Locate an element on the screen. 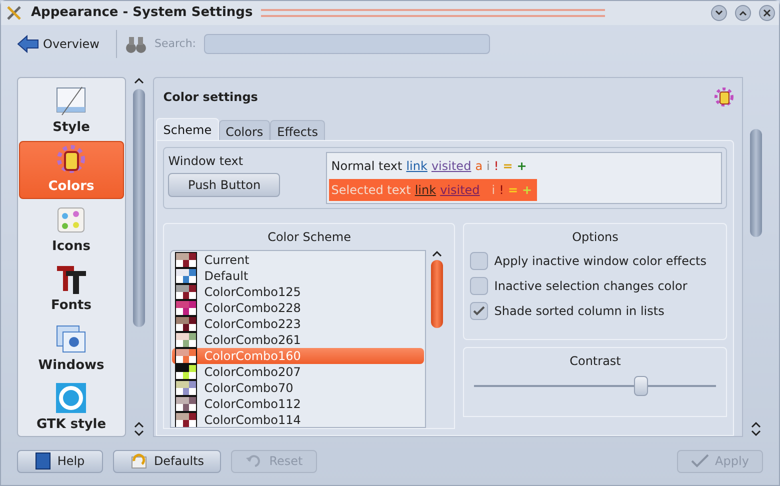 The height and width of the screenshot is (486, 780). group-title: Options is located at coordinates (595, 237).